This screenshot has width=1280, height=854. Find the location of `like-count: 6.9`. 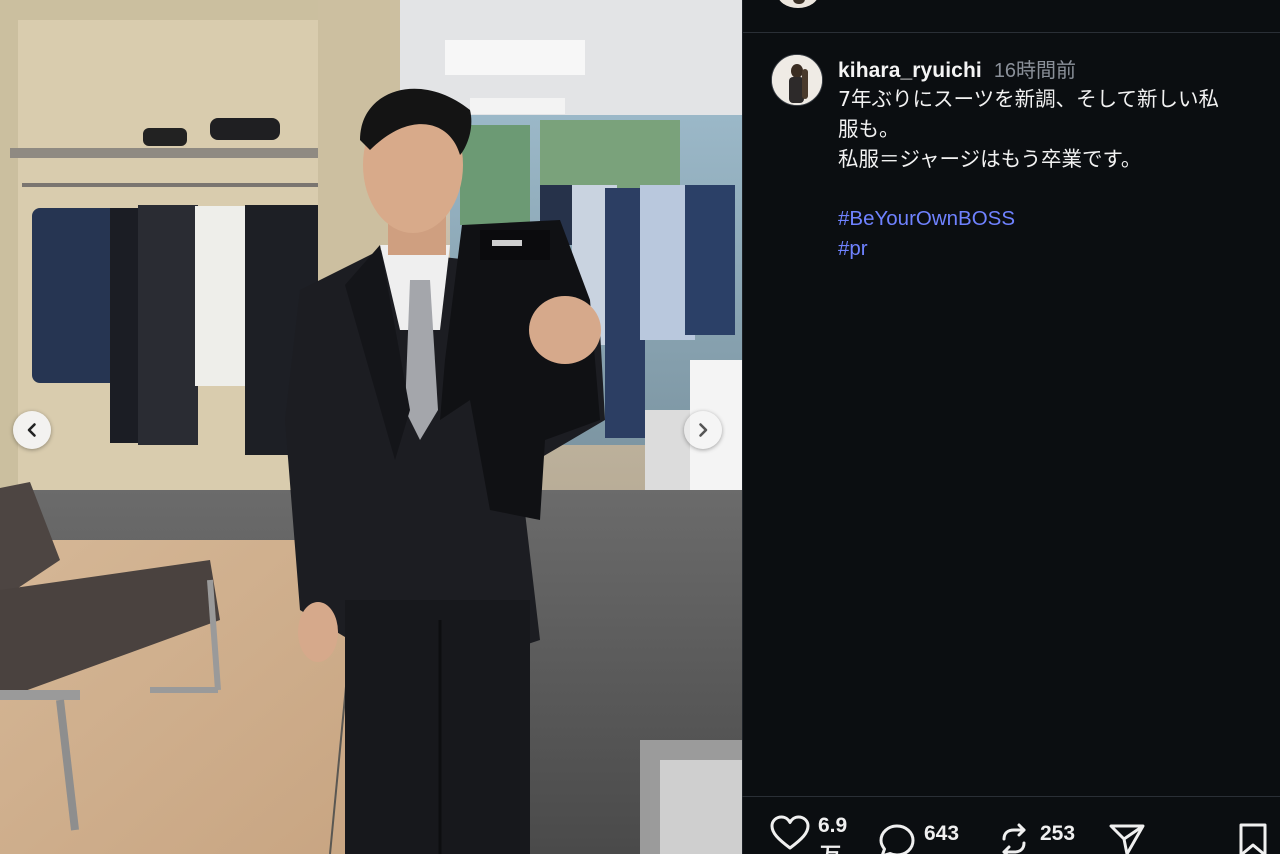

like-count: 6.9 is located at coordinates (833, 825).